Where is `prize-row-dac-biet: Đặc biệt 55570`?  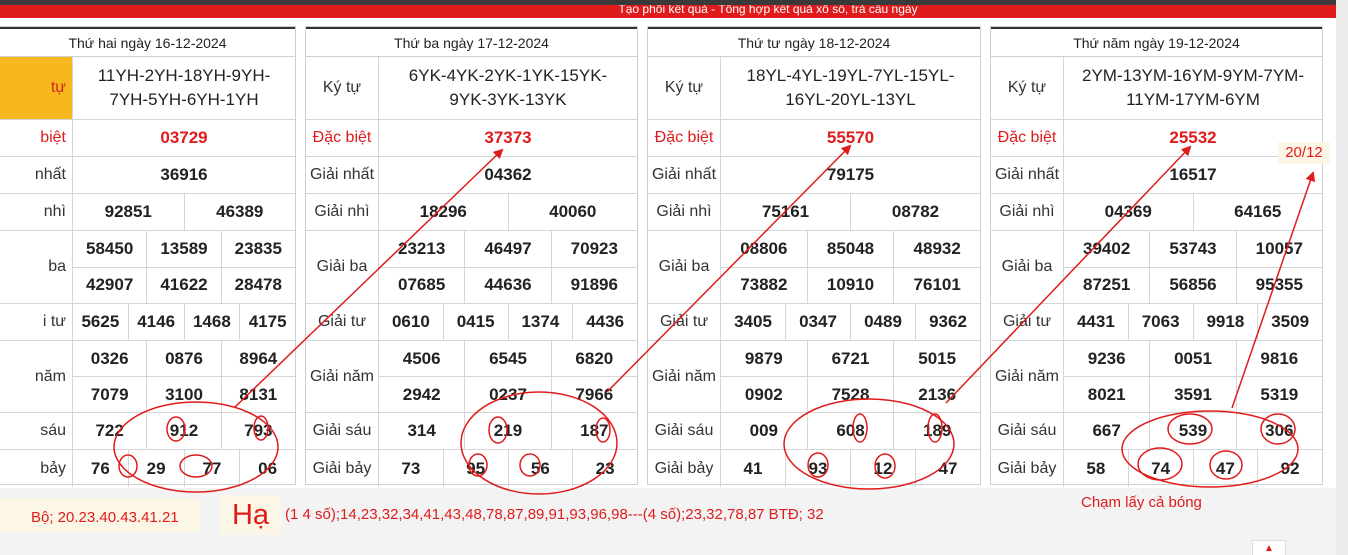
prize-row-dac-biet: Đặc biệt 55570 is located at coordinates (814, 138).